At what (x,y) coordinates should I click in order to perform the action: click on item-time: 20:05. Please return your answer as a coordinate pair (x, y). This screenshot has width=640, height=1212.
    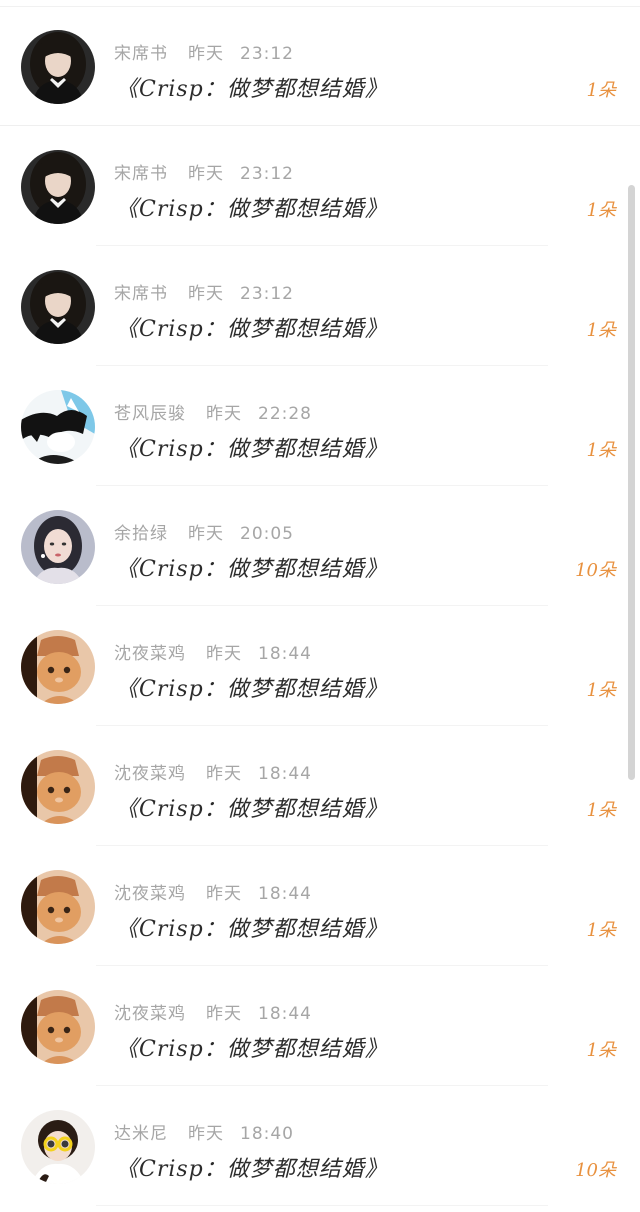
    Looking at the image, I should click on (267, 534).